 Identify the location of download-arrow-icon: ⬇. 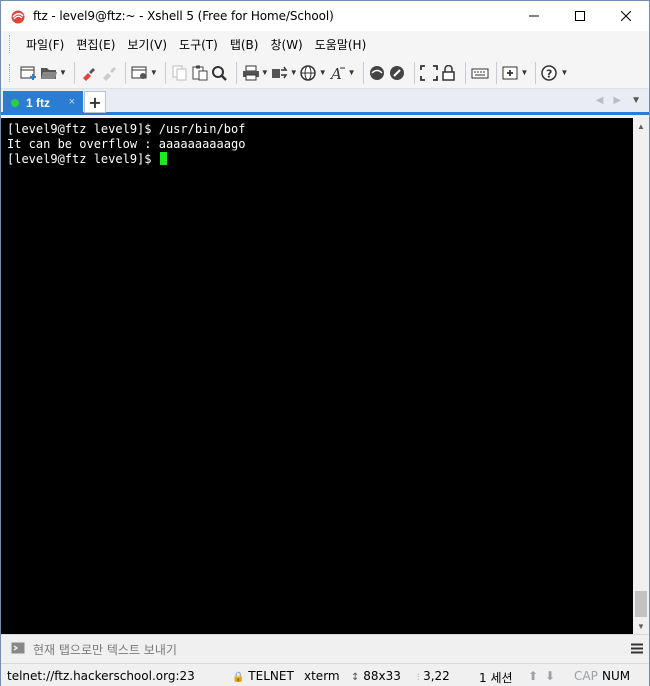
(550, 676).